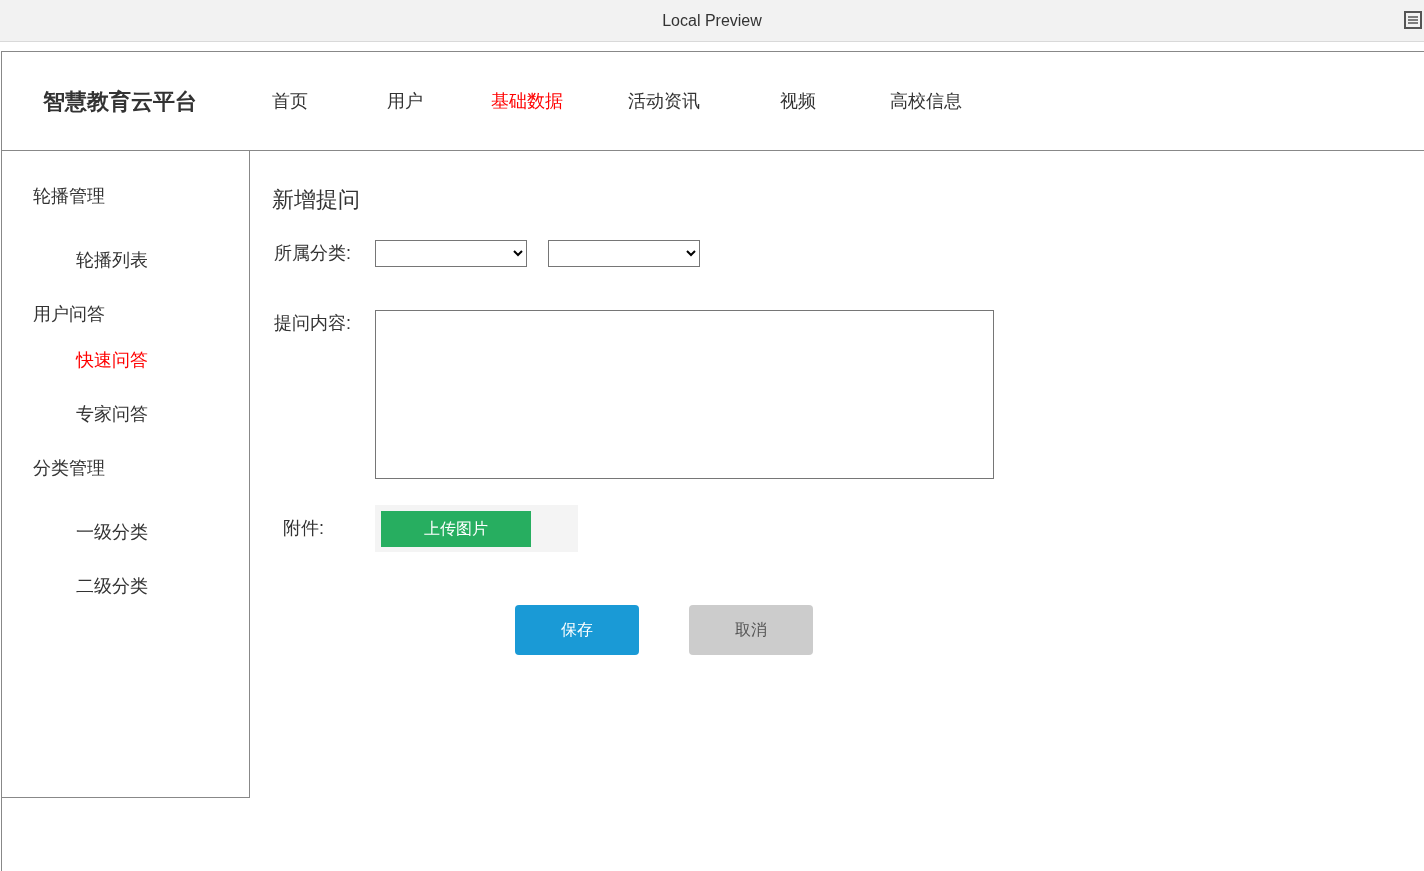 Image resolution: width=1424 pixels, height=871 pixels. What do you see at coordinates (945, 101) in the screenshot?
I see `nav-link: 高校信息` at bounding box center [945, 101].